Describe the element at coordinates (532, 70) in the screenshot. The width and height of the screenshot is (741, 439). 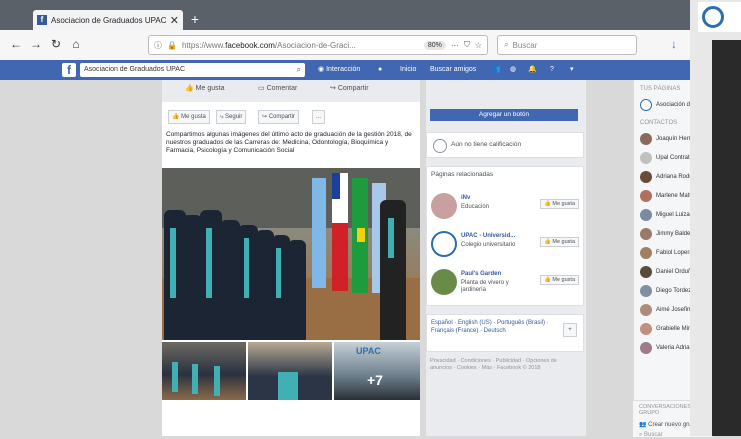
I see `notifications-icon: 🔔` at that location.